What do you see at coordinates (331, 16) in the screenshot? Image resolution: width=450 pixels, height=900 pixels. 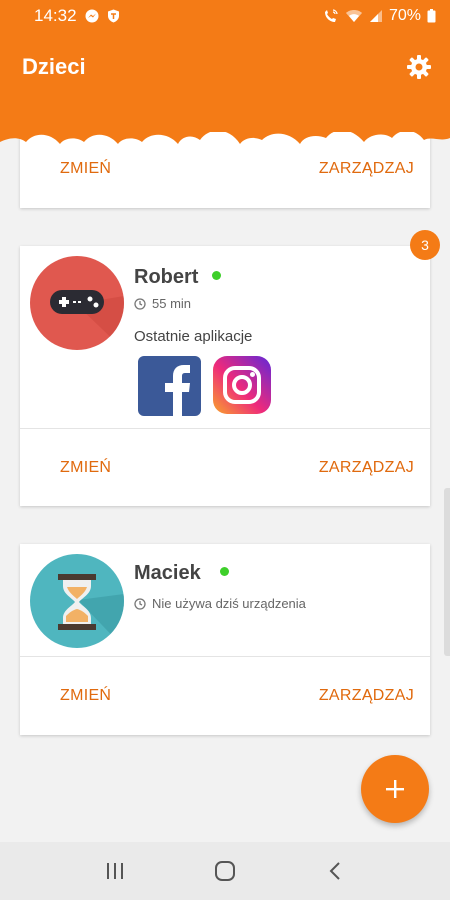 I see `wifi-call-icon` at bounding box center [331, 16].